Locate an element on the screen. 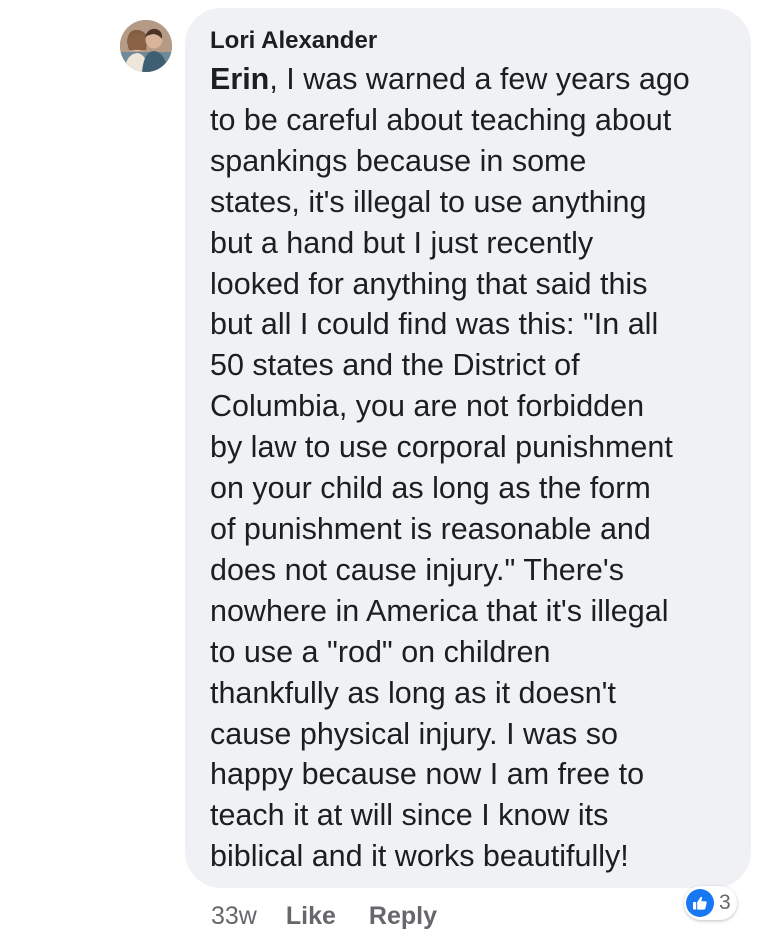 Image resolution: width=777 pixels, height=943 pixels. reactions-summary: 3 is located at coordinates (710, 903).